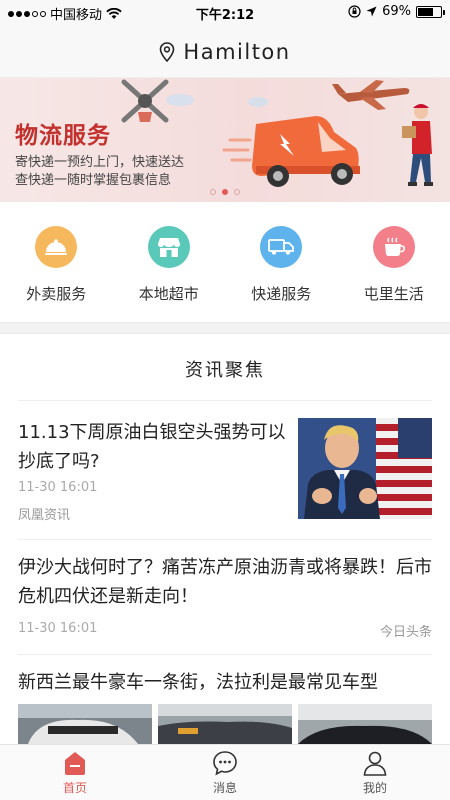  What do you see at coordinates (145, 101) in the screenshot?
I see `drone-graphic` at bounding box center [145, 101].